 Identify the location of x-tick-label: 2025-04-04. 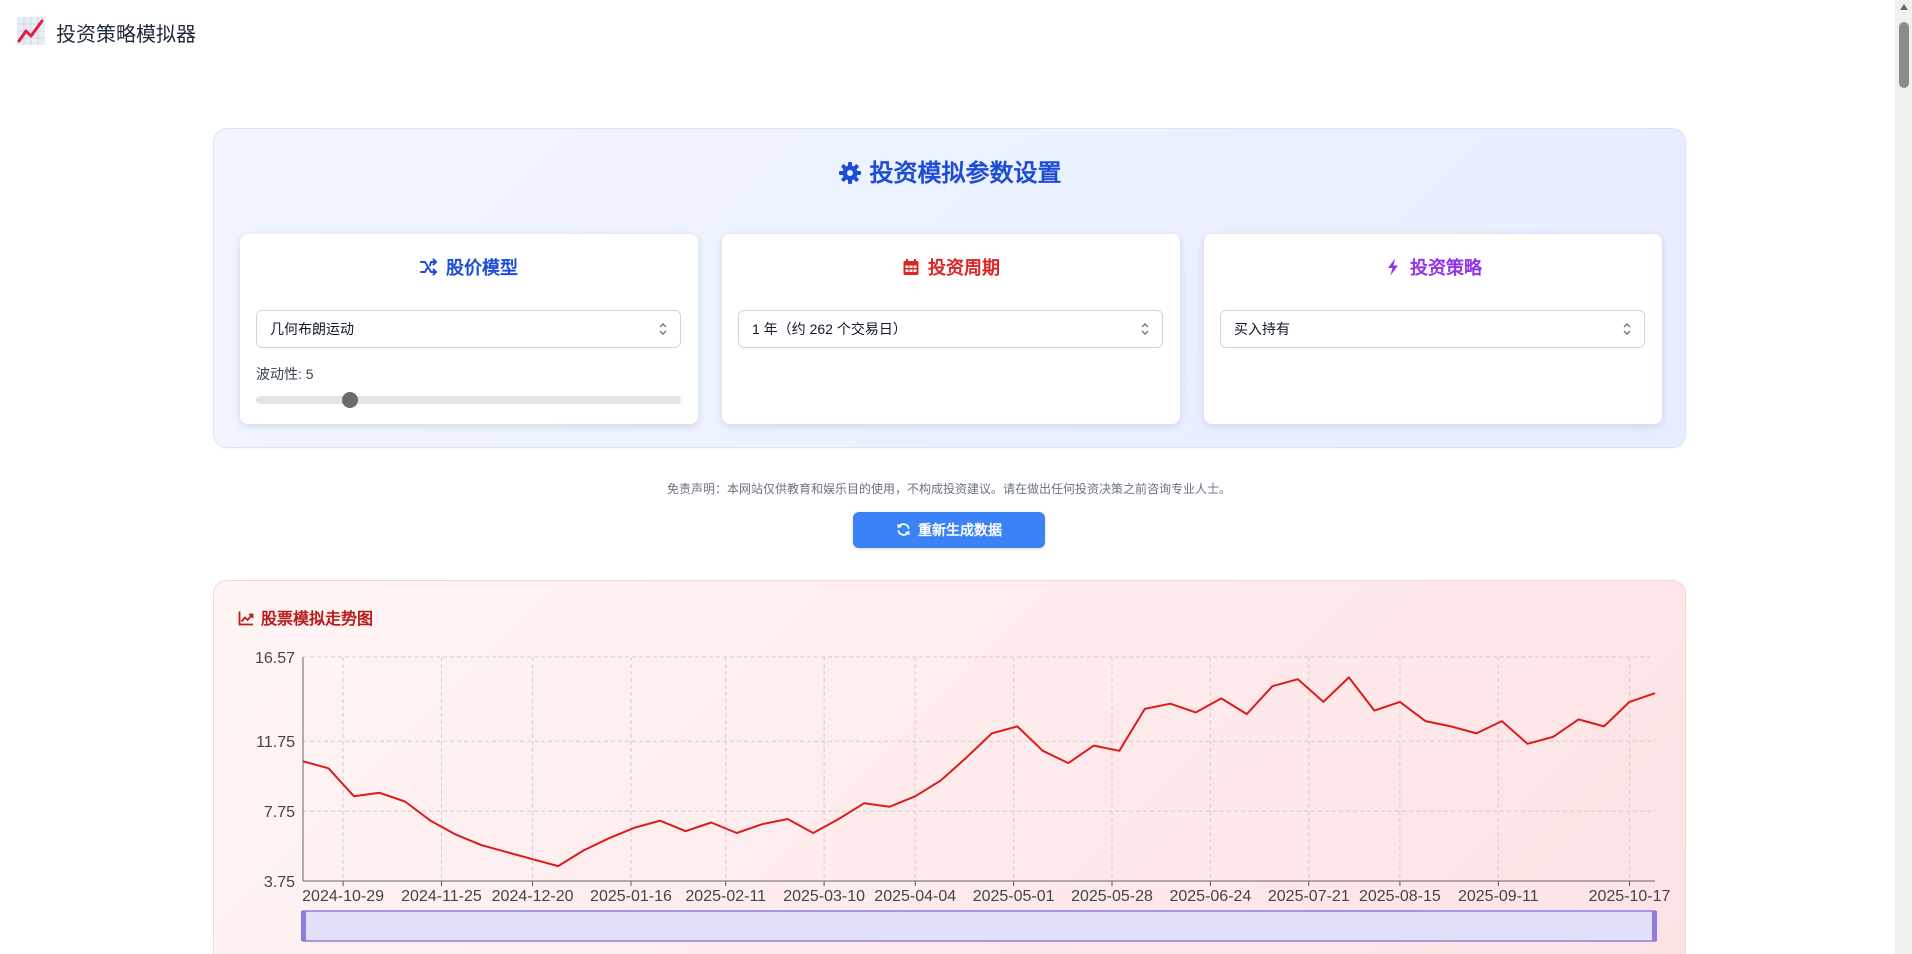
(915, 896).